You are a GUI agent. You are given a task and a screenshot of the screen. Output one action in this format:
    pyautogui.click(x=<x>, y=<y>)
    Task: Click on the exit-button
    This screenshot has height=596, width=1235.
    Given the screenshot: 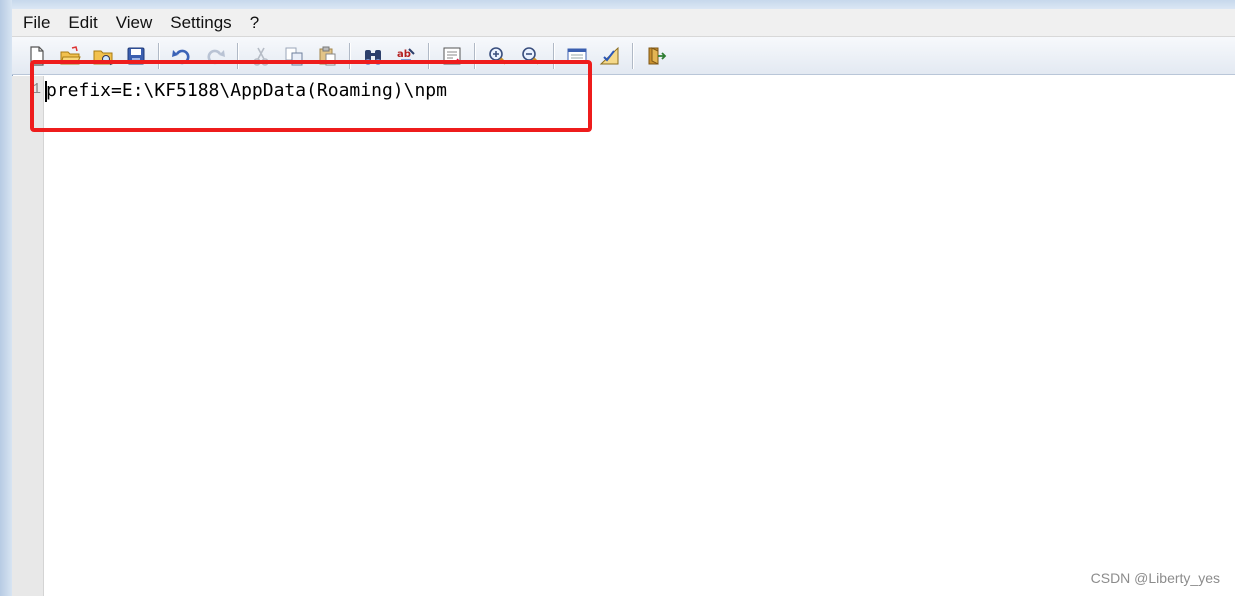 What is the action you would take?
    pyautogui.click(x=655, y=55)
    